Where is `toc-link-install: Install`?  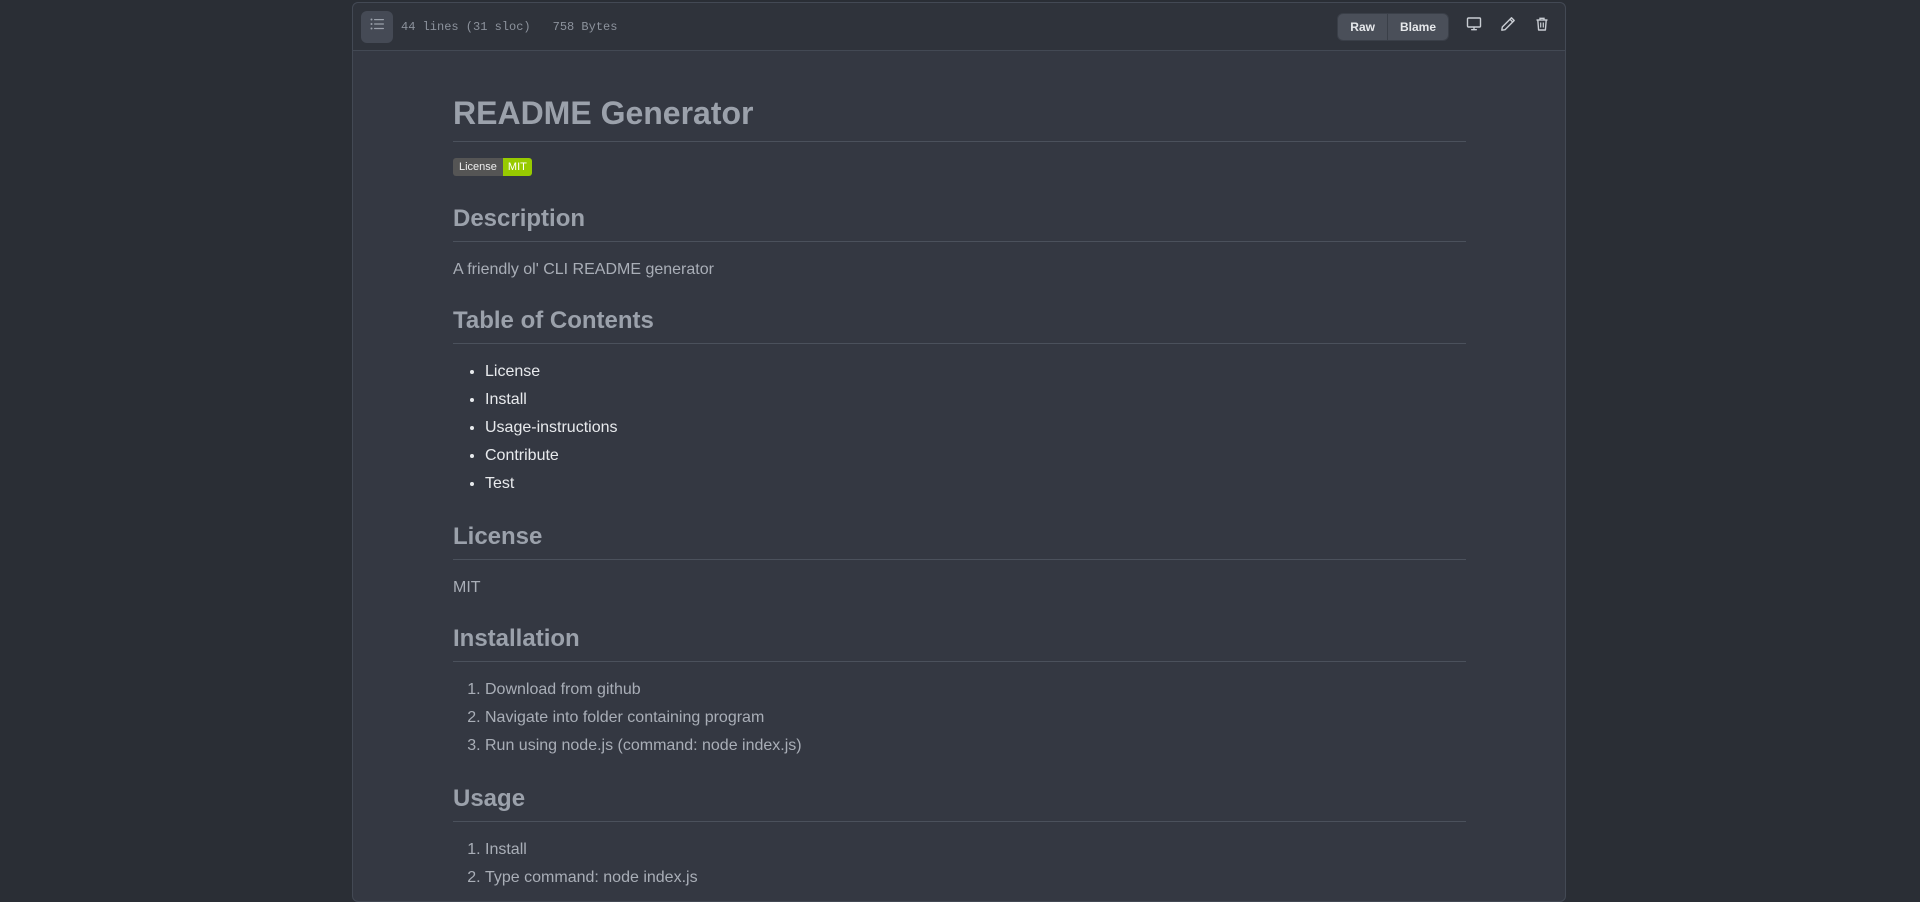
toc-link-install: Install is located at coordinates (506, 399).